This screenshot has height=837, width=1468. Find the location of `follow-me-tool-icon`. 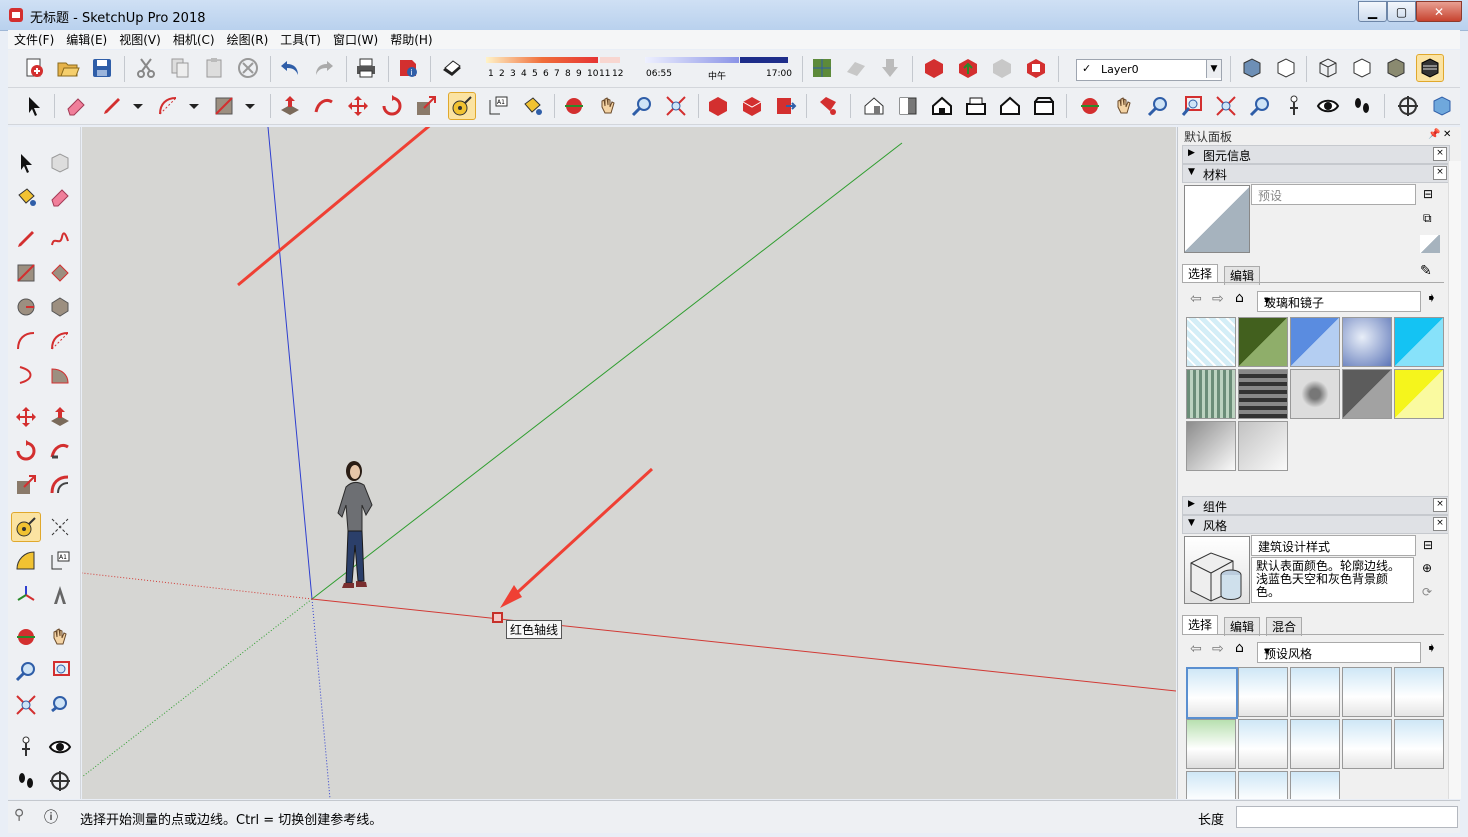

follow-me-tool-icon is located at coordinates (60, 451).